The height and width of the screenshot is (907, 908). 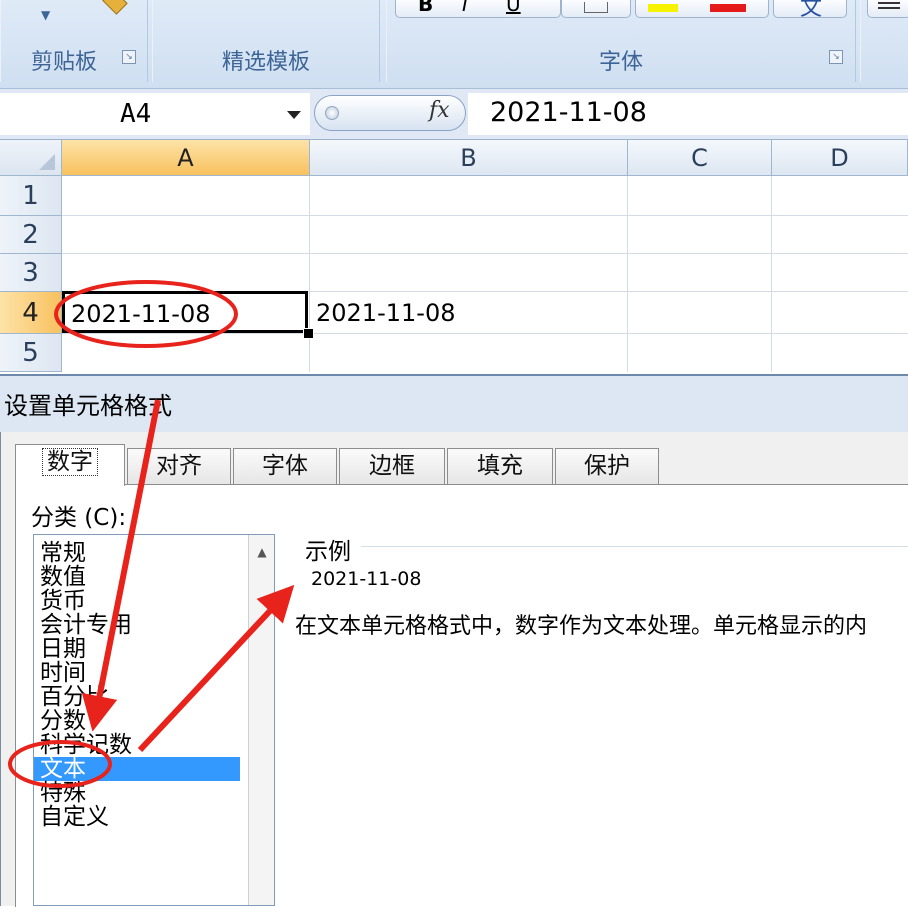 I want to click on ribbon: ▼ 剪贴板 ↘ 精选模板 B I U 文 字体 ↘, so click(x=454, y=44).